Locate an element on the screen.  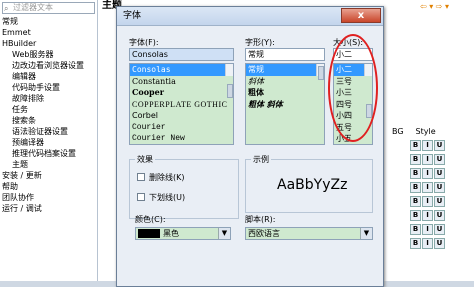
list-item: 粗体 is located at coordinates (285, 93).